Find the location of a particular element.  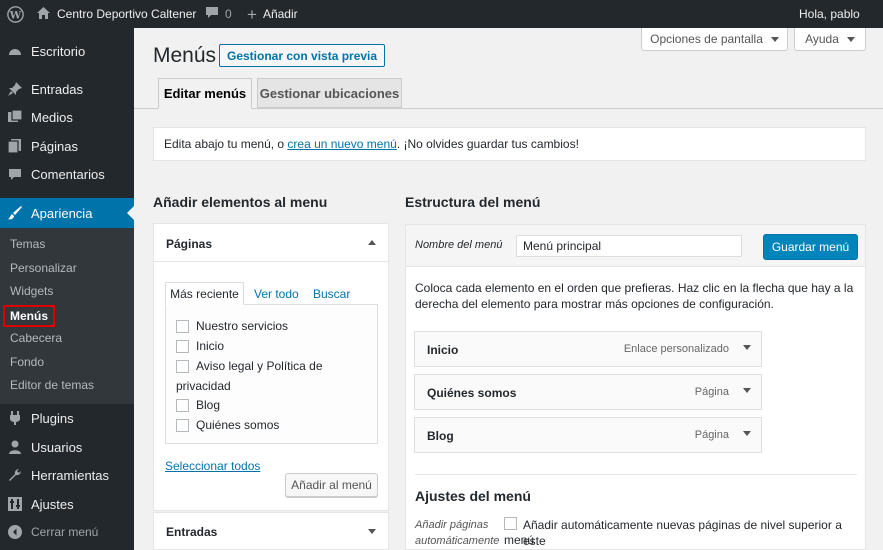

list-item: Quiénes somos is located at coordinates (227, 425).